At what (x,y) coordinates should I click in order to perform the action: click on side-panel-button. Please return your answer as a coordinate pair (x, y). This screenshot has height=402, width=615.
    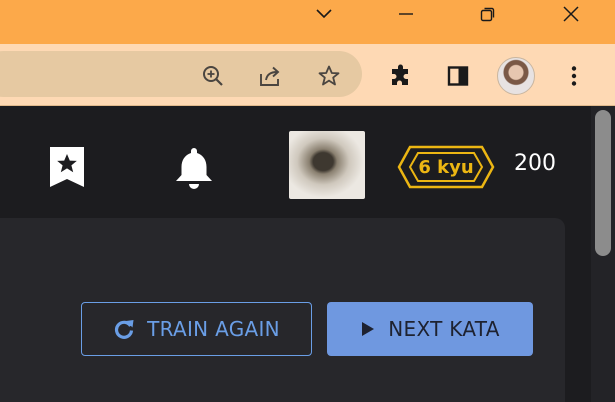
    Looking at the image, I should click on (458, 76).